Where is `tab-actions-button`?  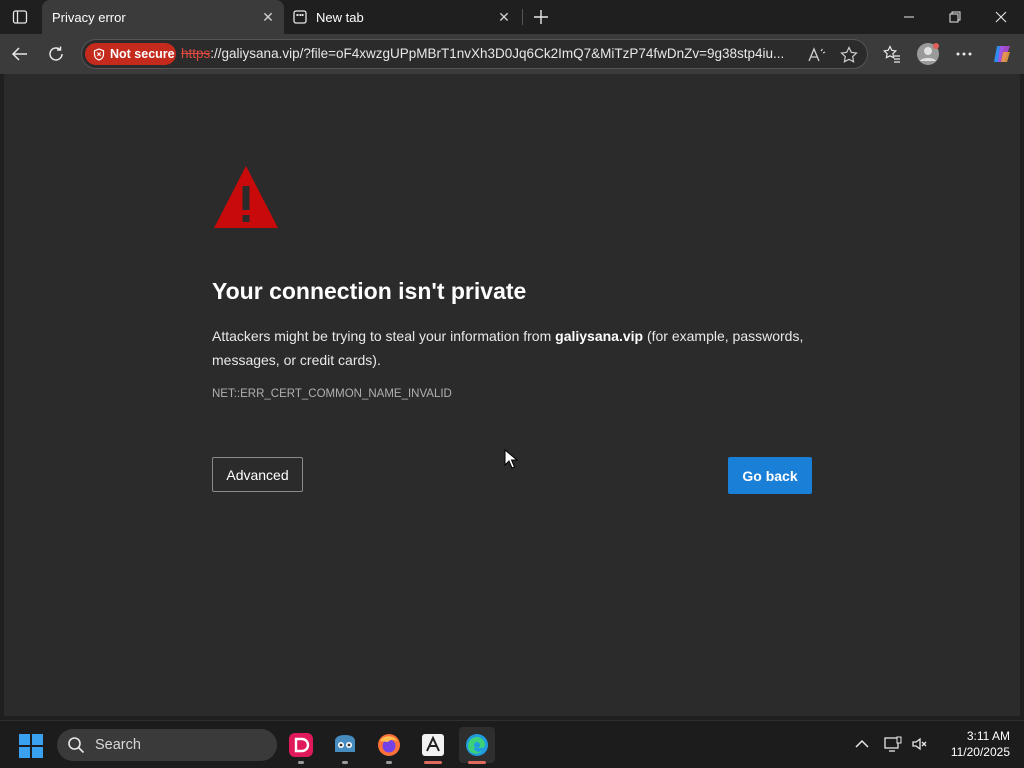 tab-actions-button is located at coordinates (20, 17).